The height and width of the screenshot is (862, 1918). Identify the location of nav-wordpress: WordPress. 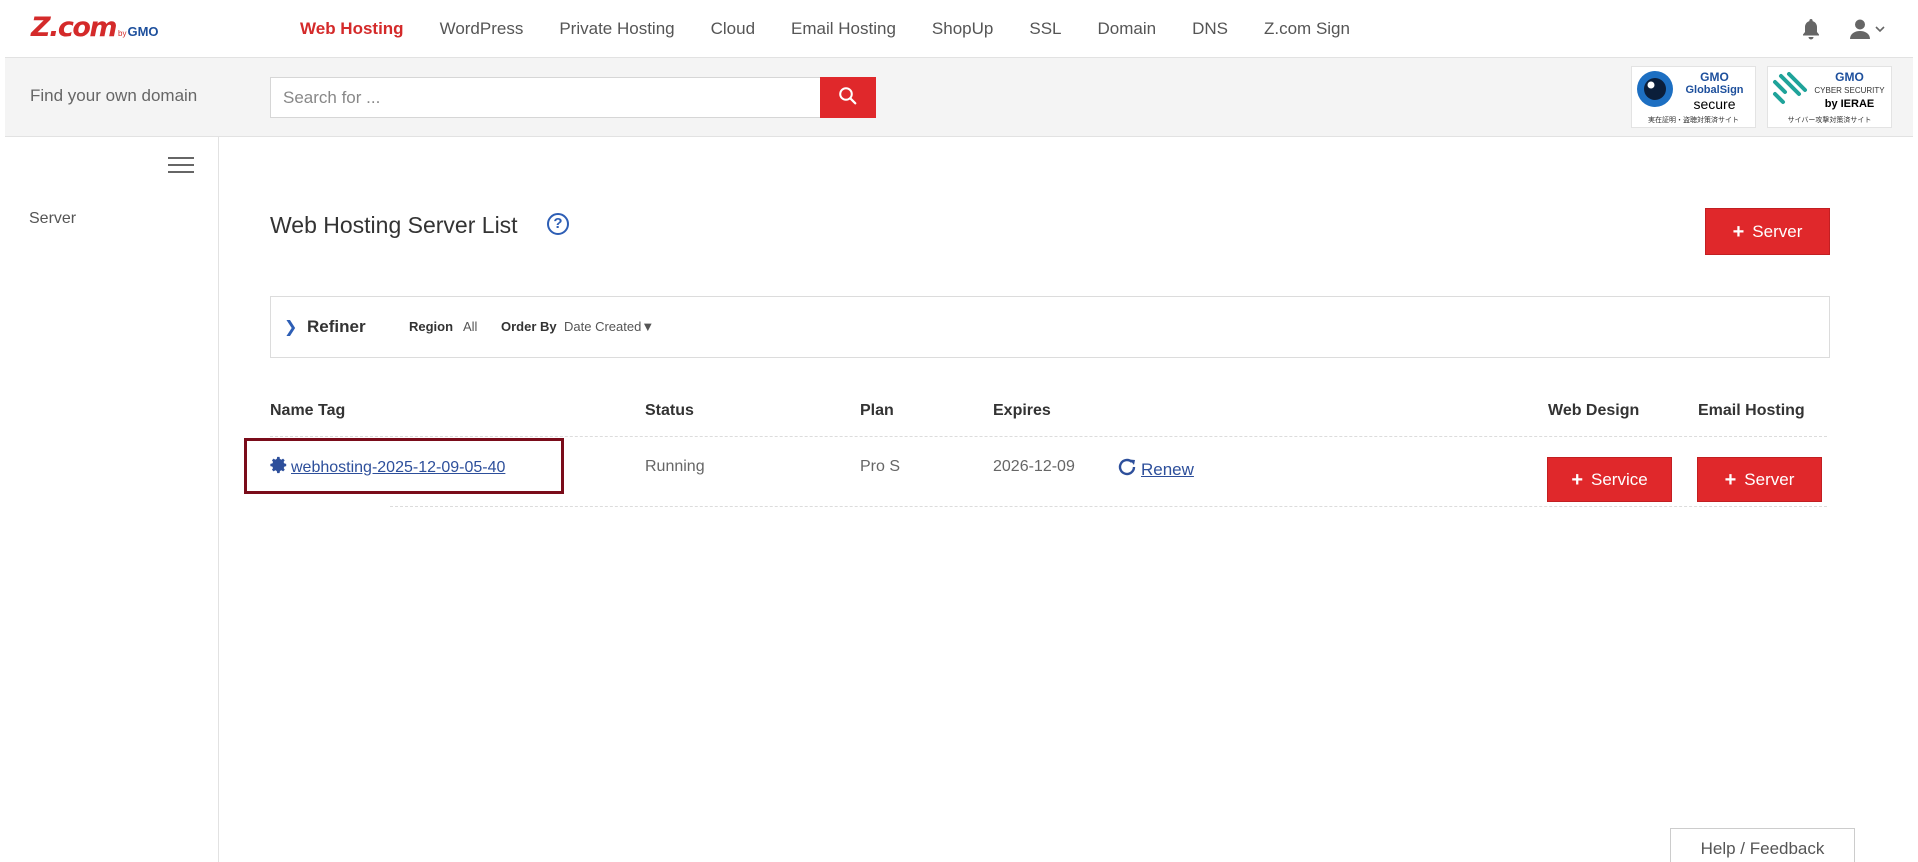
(482, 29).